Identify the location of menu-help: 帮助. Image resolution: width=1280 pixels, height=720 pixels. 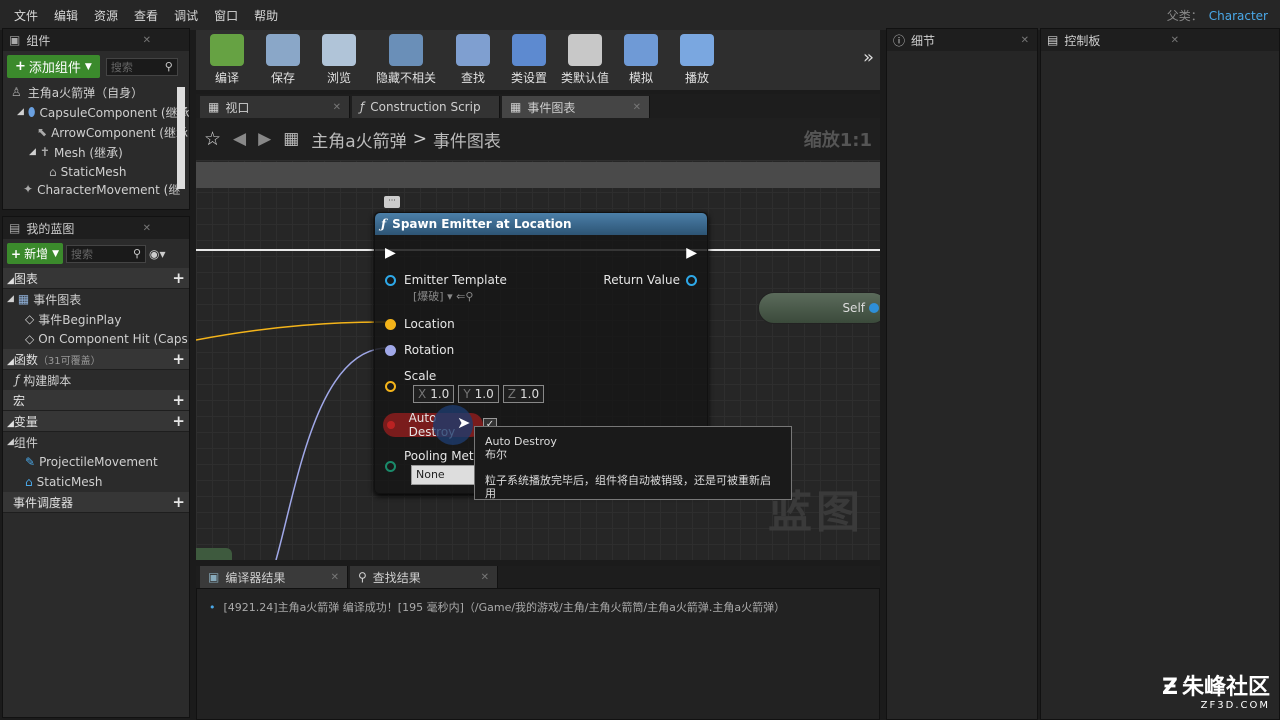
(266, 15).